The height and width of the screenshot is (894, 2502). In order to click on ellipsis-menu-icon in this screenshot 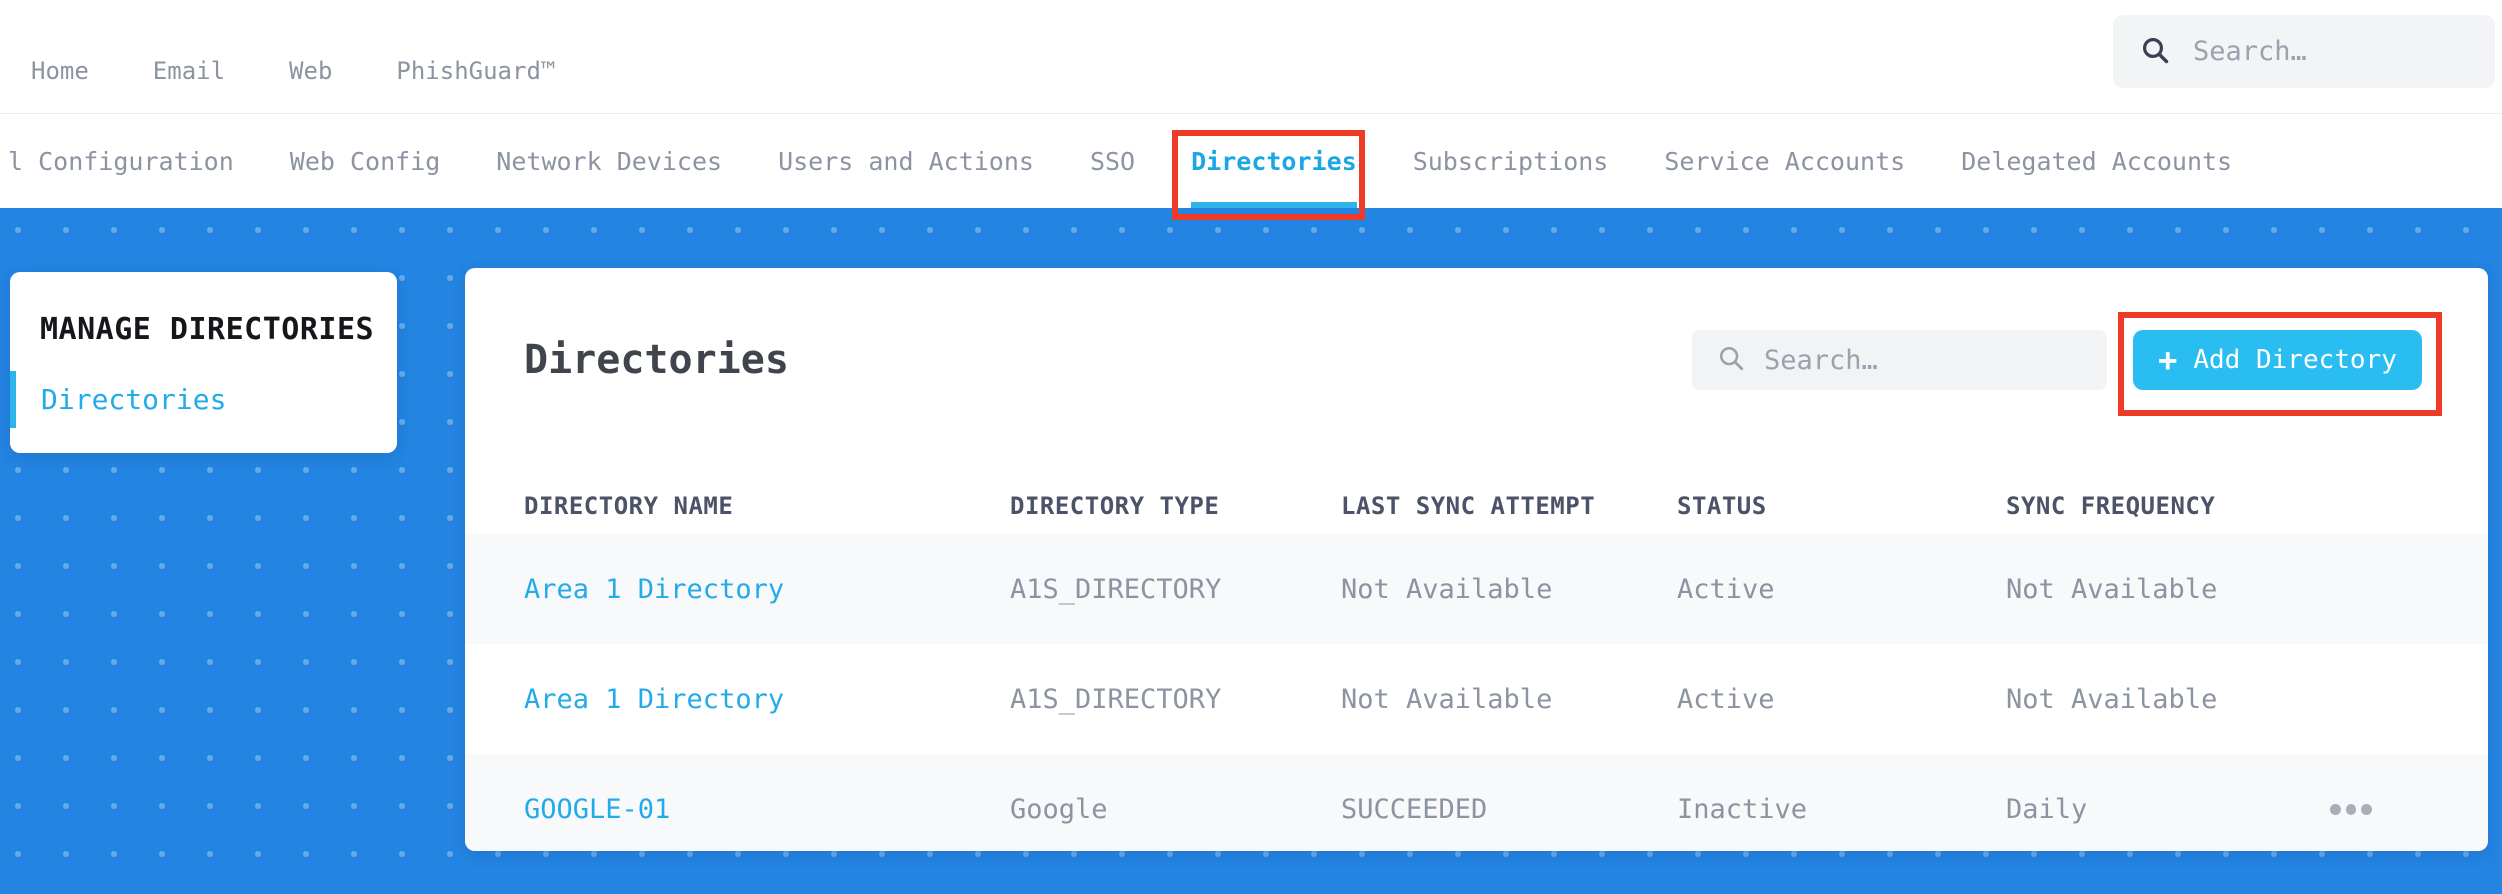, I will do `click(2351, 809)`.